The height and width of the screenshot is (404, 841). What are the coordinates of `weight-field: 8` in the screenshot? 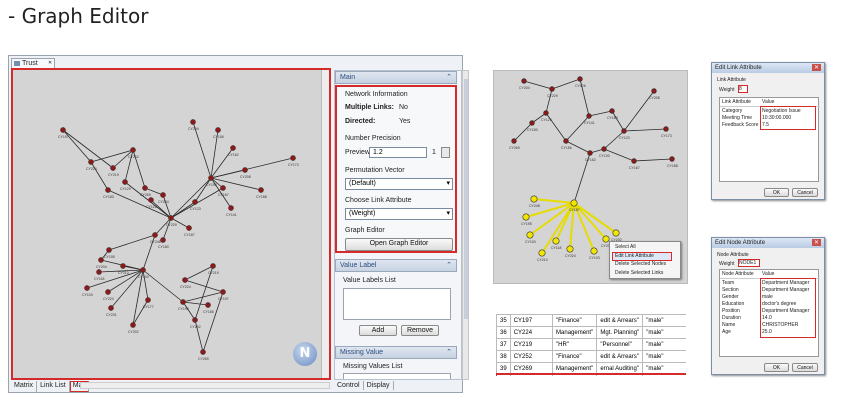 It's located at (743, 89).